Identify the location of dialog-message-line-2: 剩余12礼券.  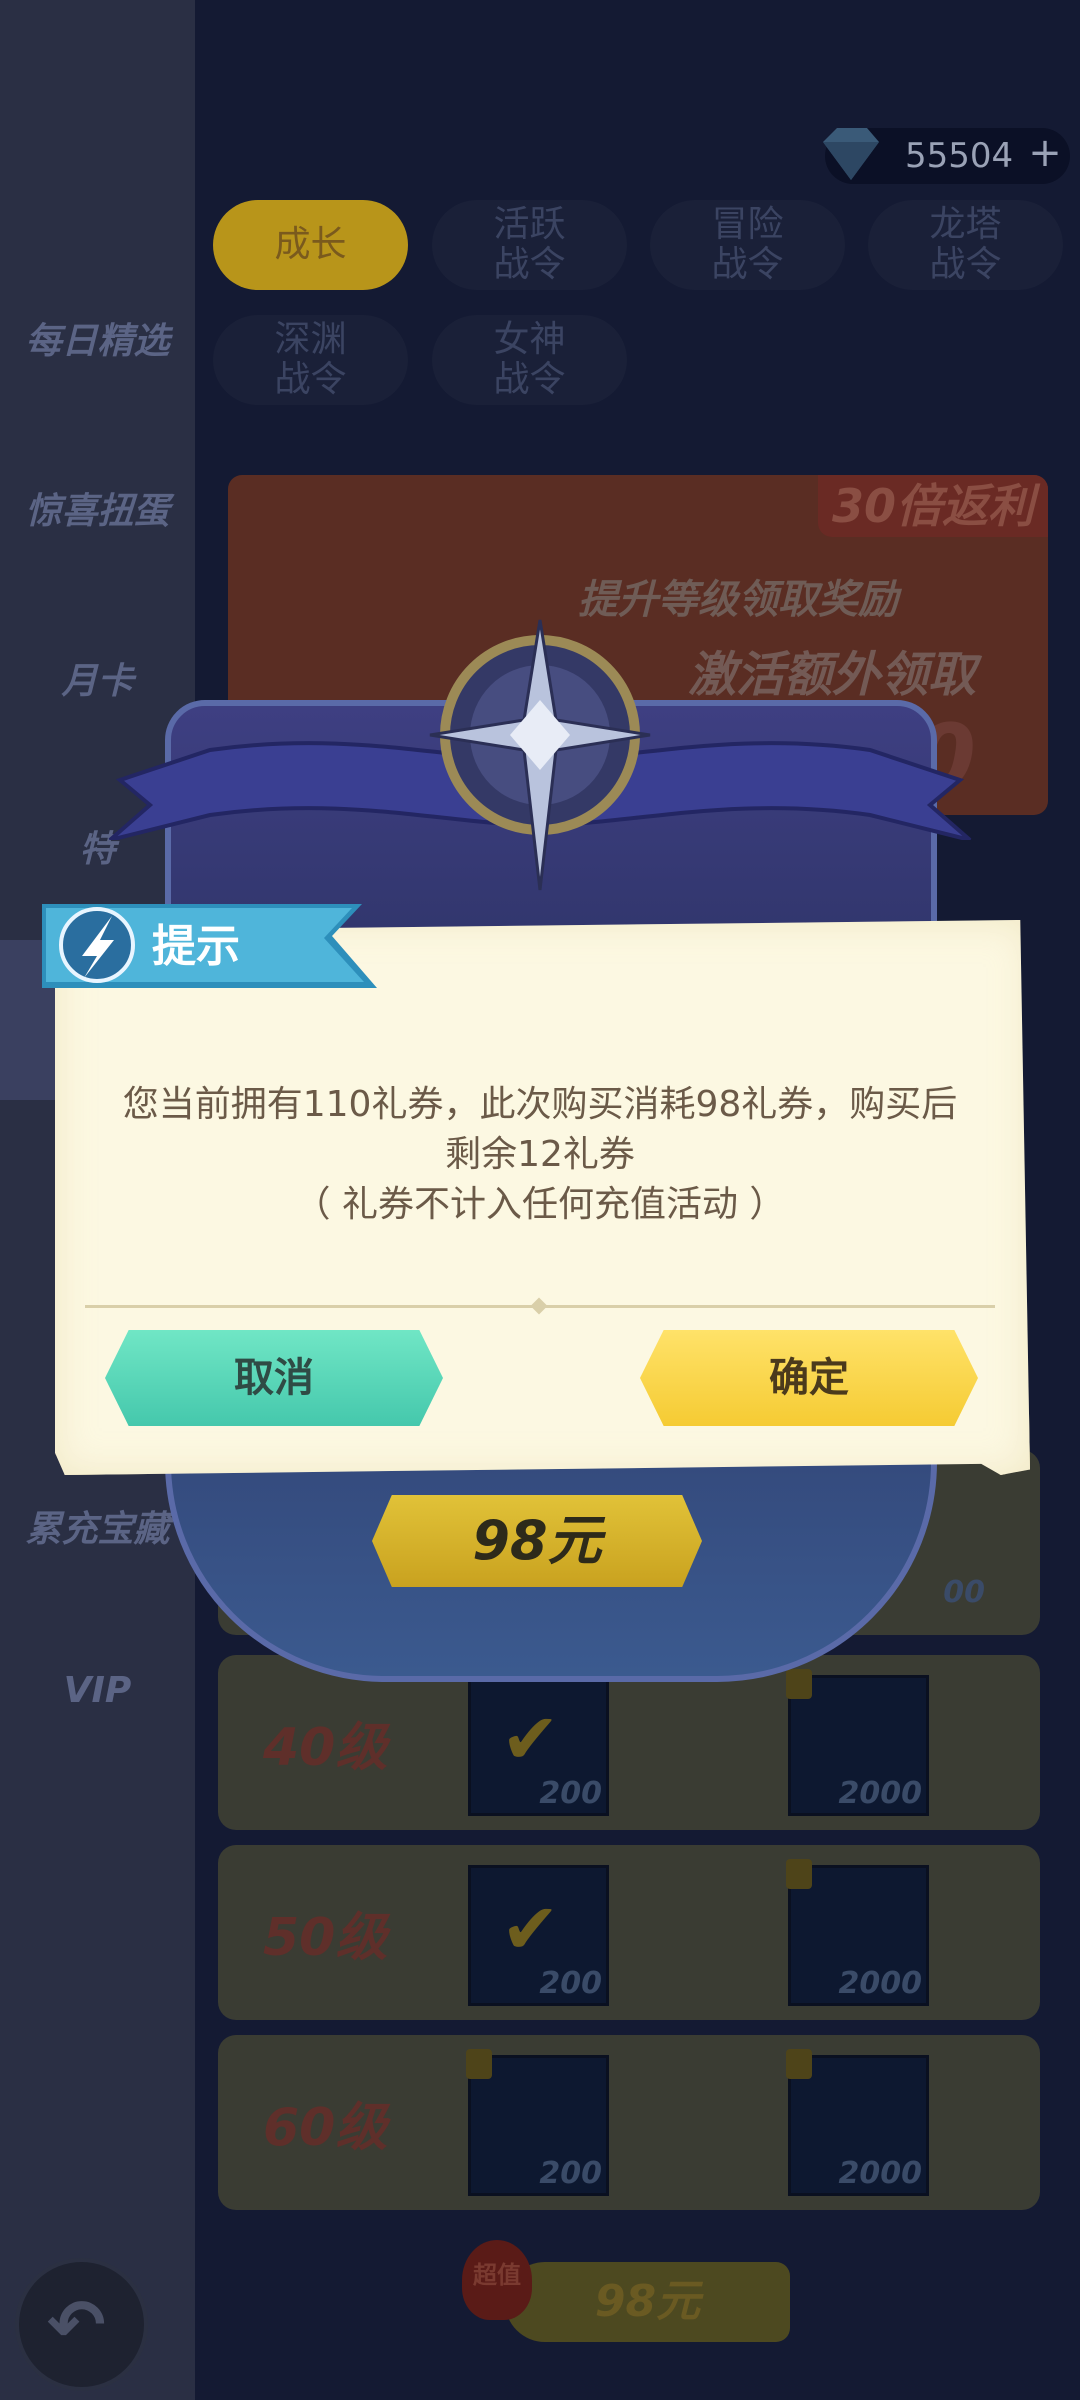
(540, 1154).